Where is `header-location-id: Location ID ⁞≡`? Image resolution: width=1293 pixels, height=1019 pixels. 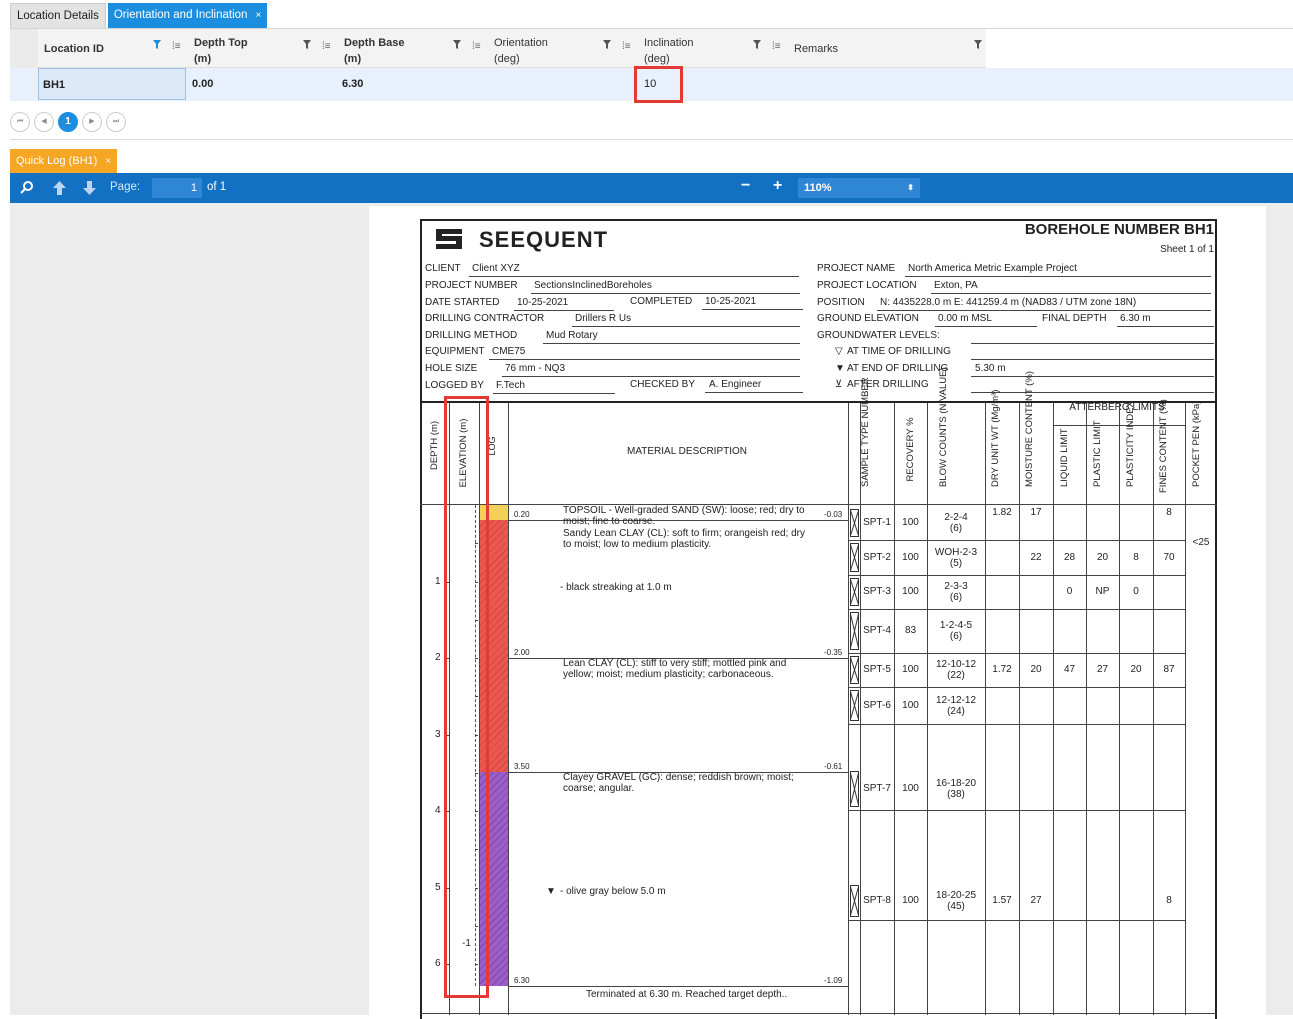 header-location-id: Location ID ⁞≡ is located at coordinates (113, 48).